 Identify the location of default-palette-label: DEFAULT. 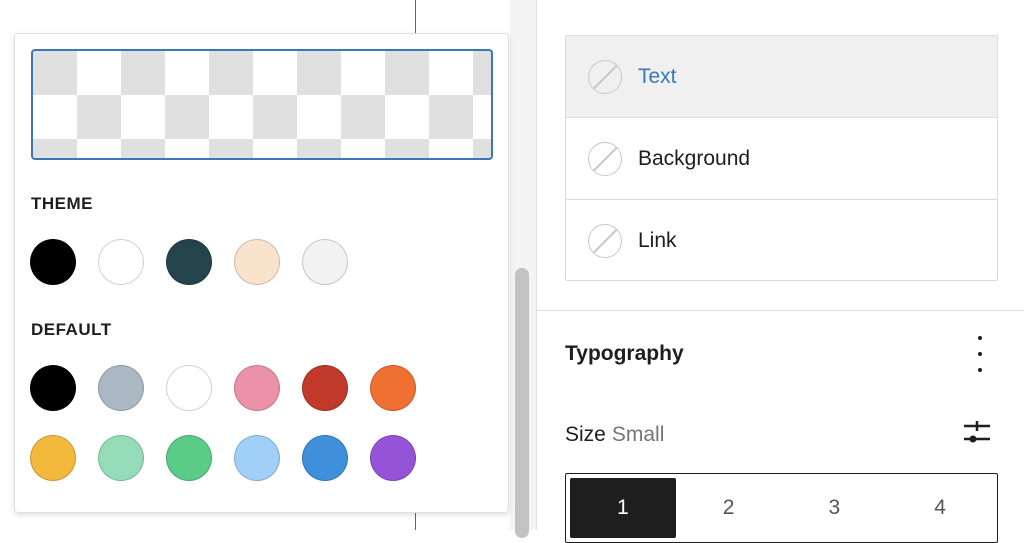
(71, 329).